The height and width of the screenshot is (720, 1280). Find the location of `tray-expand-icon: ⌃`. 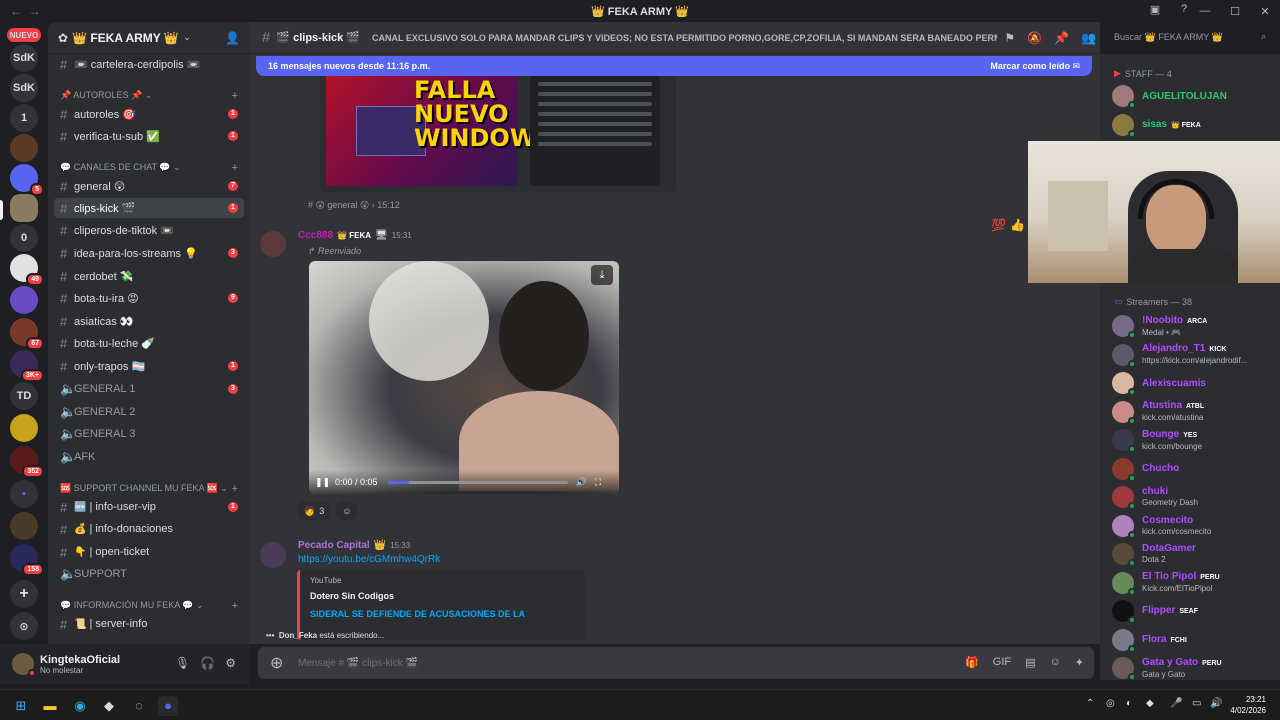

tray-expand-icon: ⌃ is located at coordinates (1090, 703).